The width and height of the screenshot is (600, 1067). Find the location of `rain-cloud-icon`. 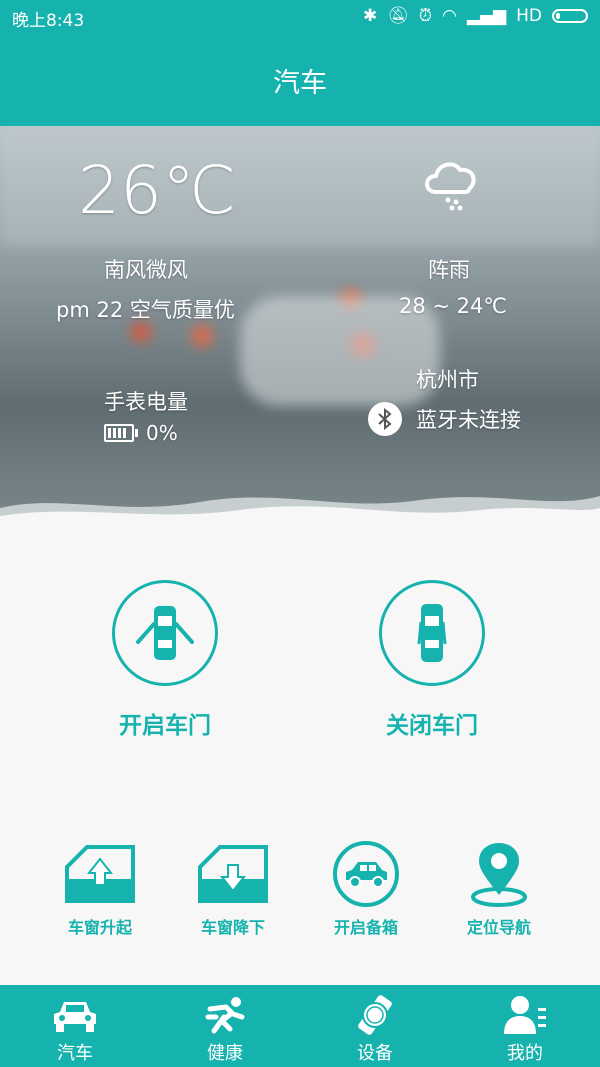

rain-cloud-icon is located at coordinates (451, 185).